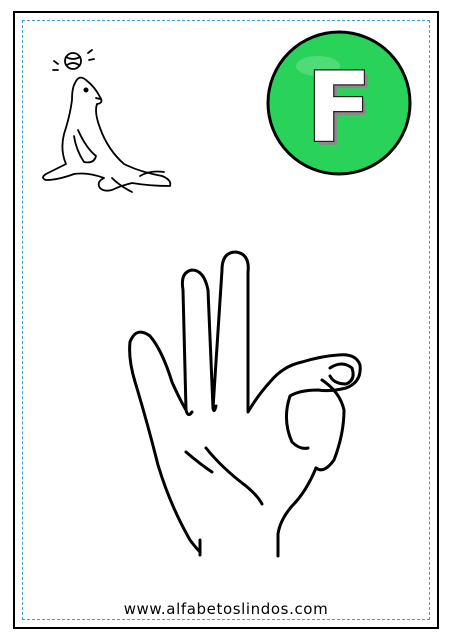 This screenshot has height=640, width=452. Describe the element at coordinates (107, 121) in the screenshot. I see `seal-with-ball-icon` at that location.